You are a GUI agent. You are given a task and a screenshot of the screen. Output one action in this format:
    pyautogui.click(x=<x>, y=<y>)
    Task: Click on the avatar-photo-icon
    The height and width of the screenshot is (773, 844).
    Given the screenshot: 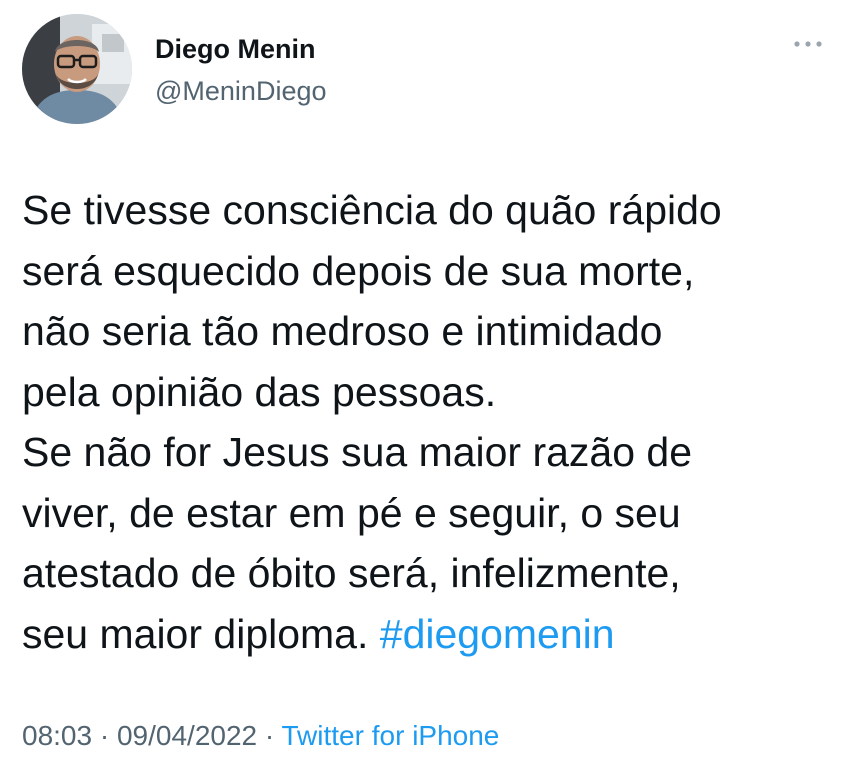 What is the action you would take?
    pyautogui.click(x=77, y=69)
    